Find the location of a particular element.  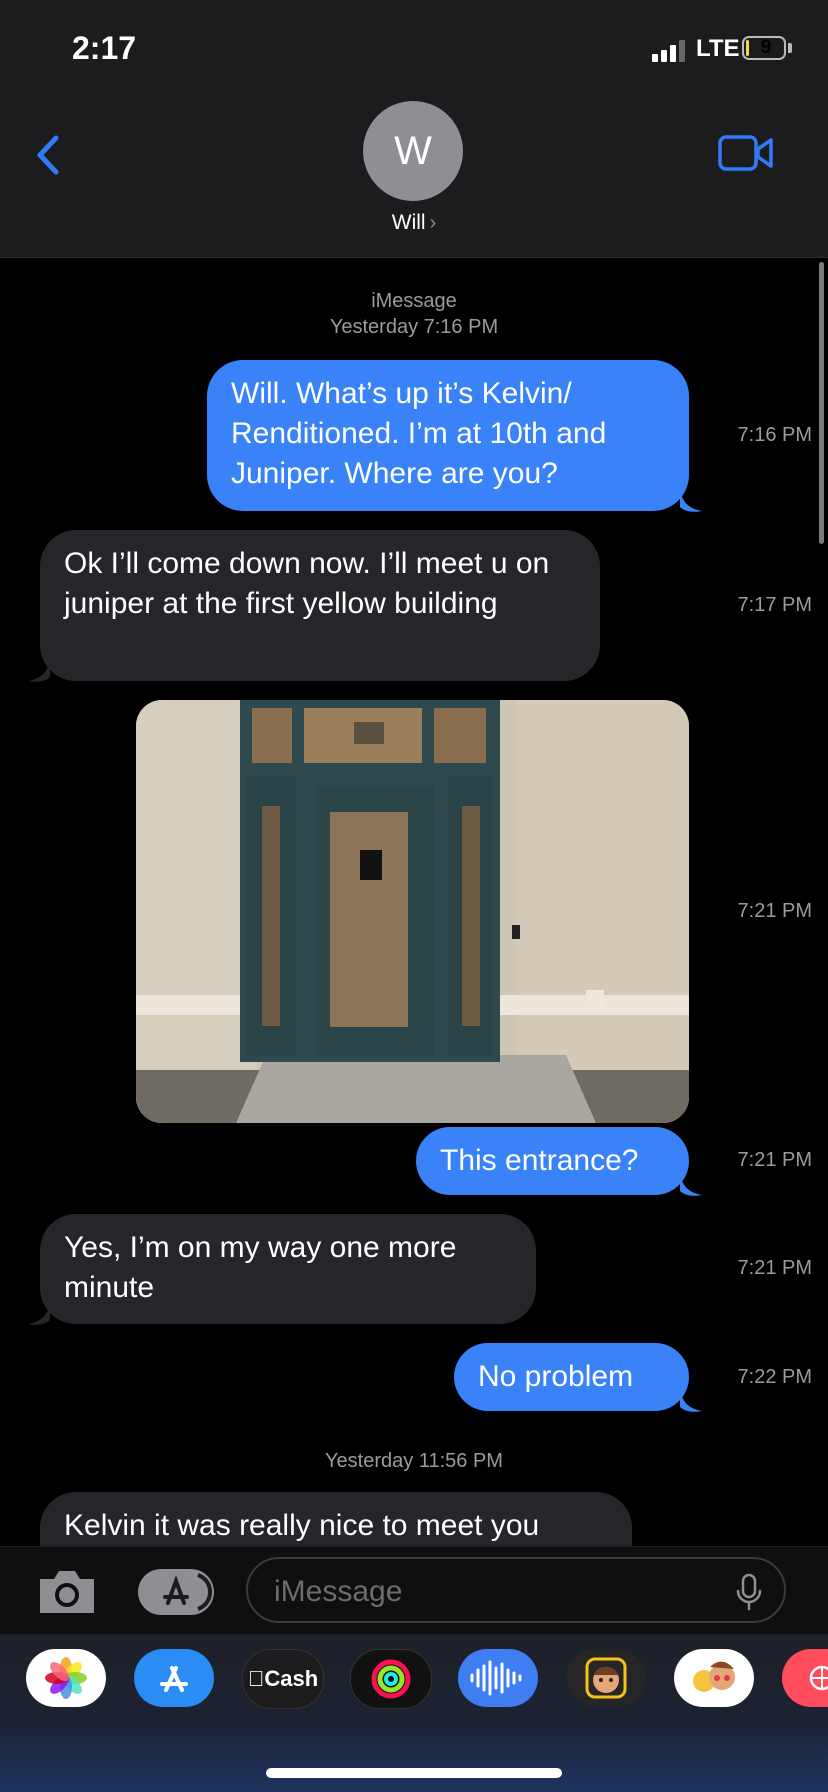

facetime-video-icon is located at coordinates (746, 153).